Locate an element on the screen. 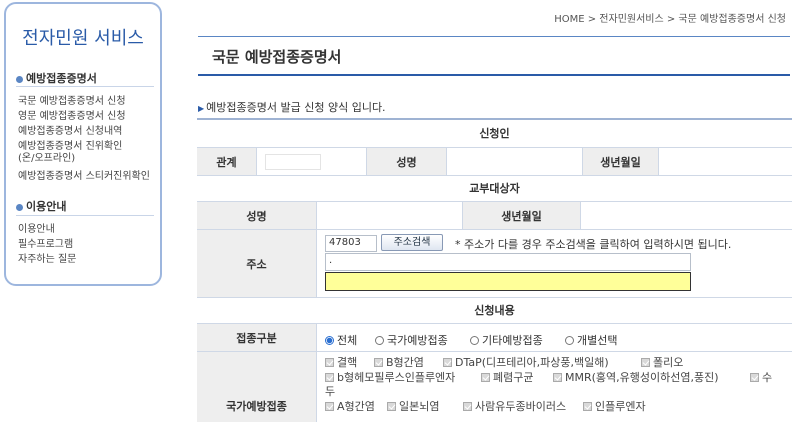 The width and height of the screenshot is (800, 422). recipient-name-field is located at coordinates (390, 215).